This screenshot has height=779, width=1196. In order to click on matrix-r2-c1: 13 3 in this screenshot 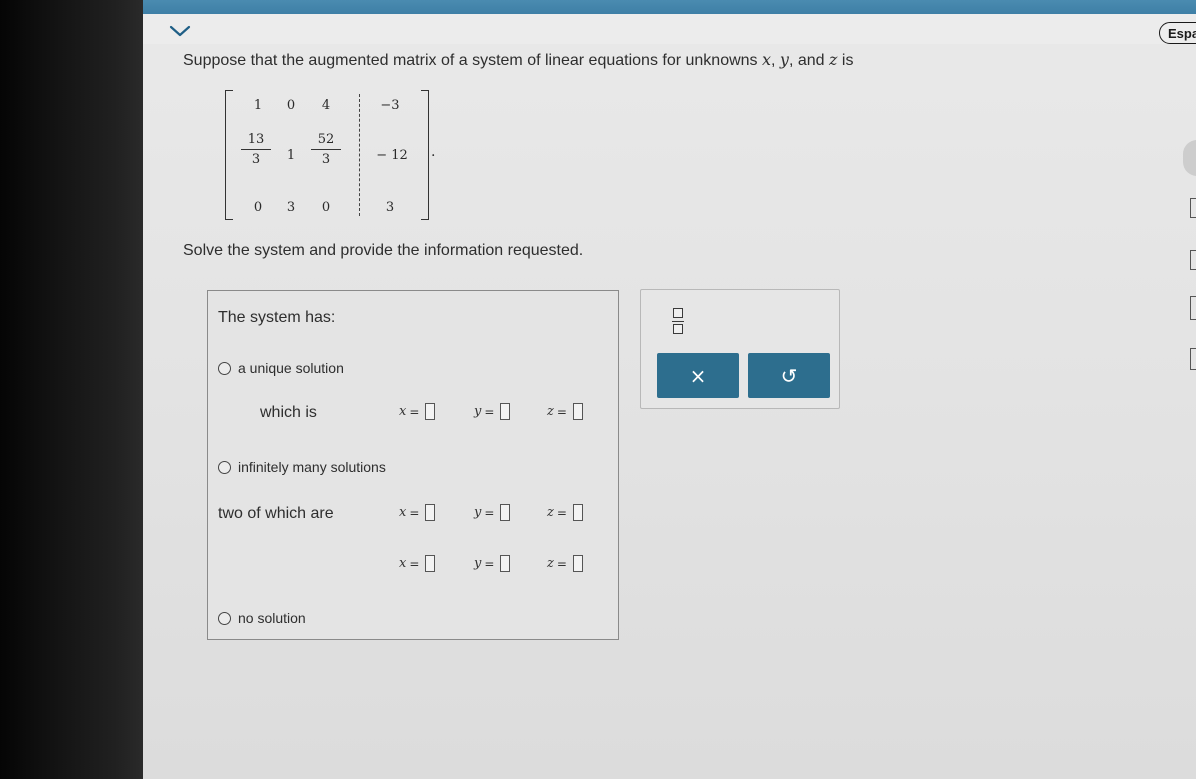, I will do `click(256, 149)`.